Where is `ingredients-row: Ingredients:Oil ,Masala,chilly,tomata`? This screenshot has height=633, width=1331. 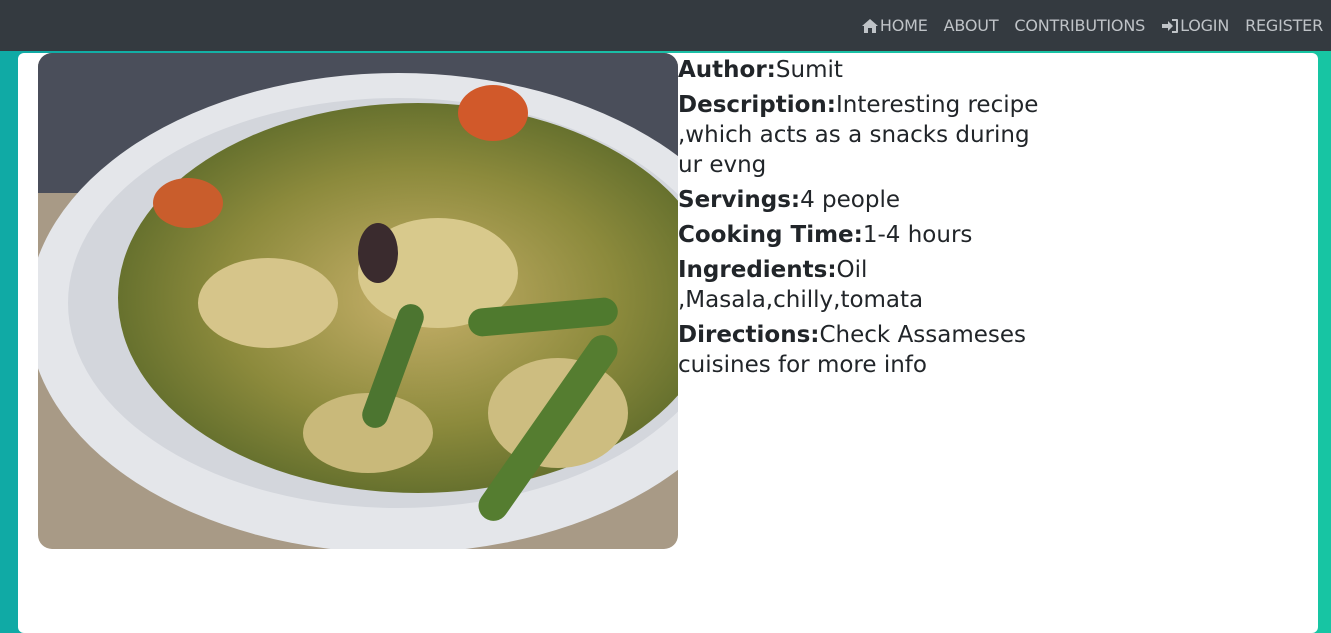
ingredients-row: Ingredients:Oil ,Masala,chilly,tomata is located at coordinates (868, 285).